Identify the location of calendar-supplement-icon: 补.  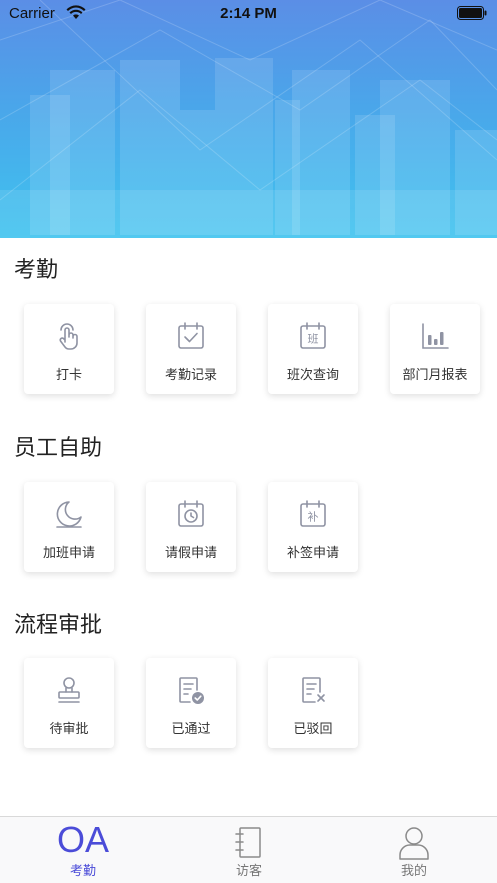
(313, 513).